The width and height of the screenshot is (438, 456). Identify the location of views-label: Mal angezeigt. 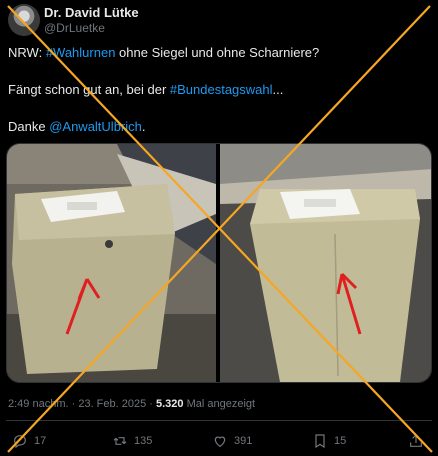
(219, 404).